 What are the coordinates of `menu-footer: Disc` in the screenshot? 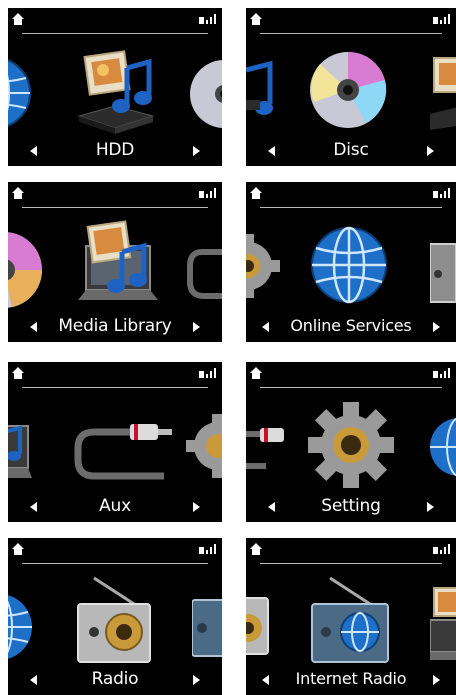 It's located at (351, 151).